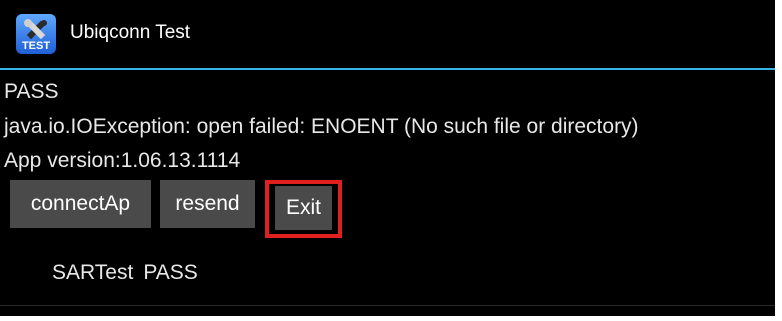 This screenshot has width=782, height=321. I want to click on exit-highlight-box: Exit, so click(303, 209).